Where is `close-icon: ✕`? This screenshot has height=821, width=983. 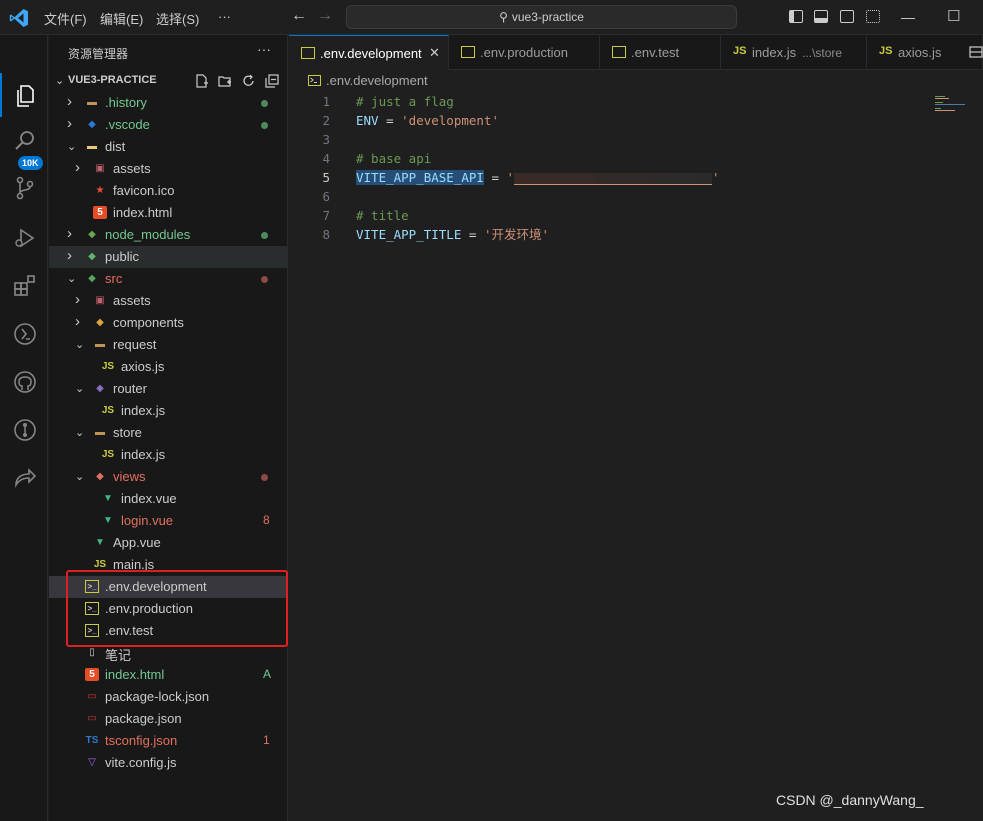
close-icon: ✕ is located at coordinates (434, 53).